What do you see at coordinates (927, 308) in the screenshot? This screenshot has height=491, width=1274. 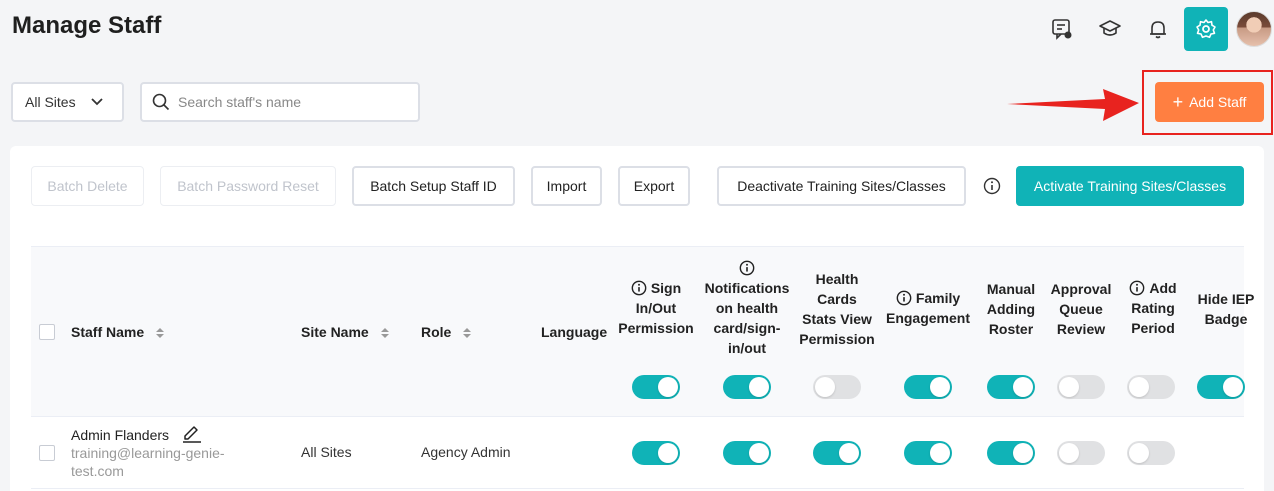 I see `column-family-engagement: Family Engagement` at bounding box center [927, 308].